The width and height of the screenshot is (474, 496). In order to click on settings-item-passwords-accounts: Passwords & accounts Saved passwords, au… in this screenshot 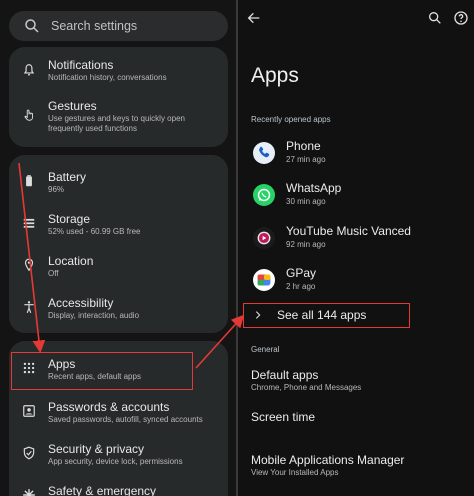, I will do `click(118, 417)`.